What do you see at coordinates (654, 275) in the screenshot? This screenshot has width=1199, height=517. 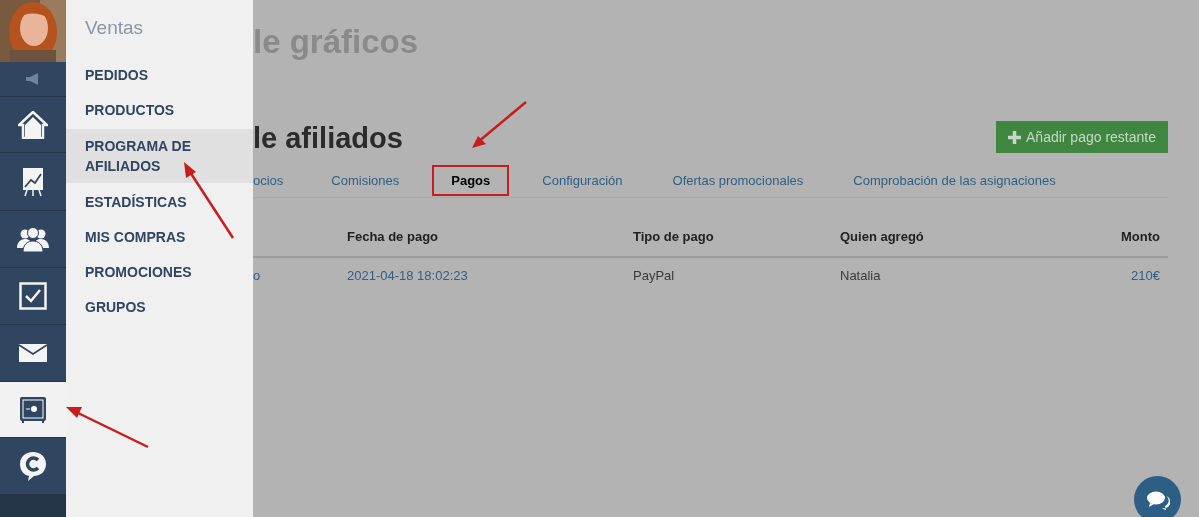 I see `table-cell-text: PayPal` at bounding box center [654, 275].